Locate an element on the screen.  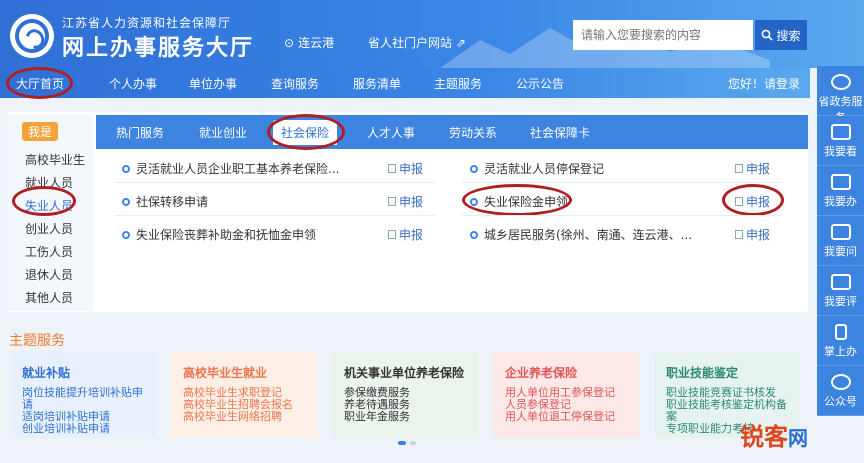
service-item: 灵活就业人员停保登记 is located at coordinates (537, 168).